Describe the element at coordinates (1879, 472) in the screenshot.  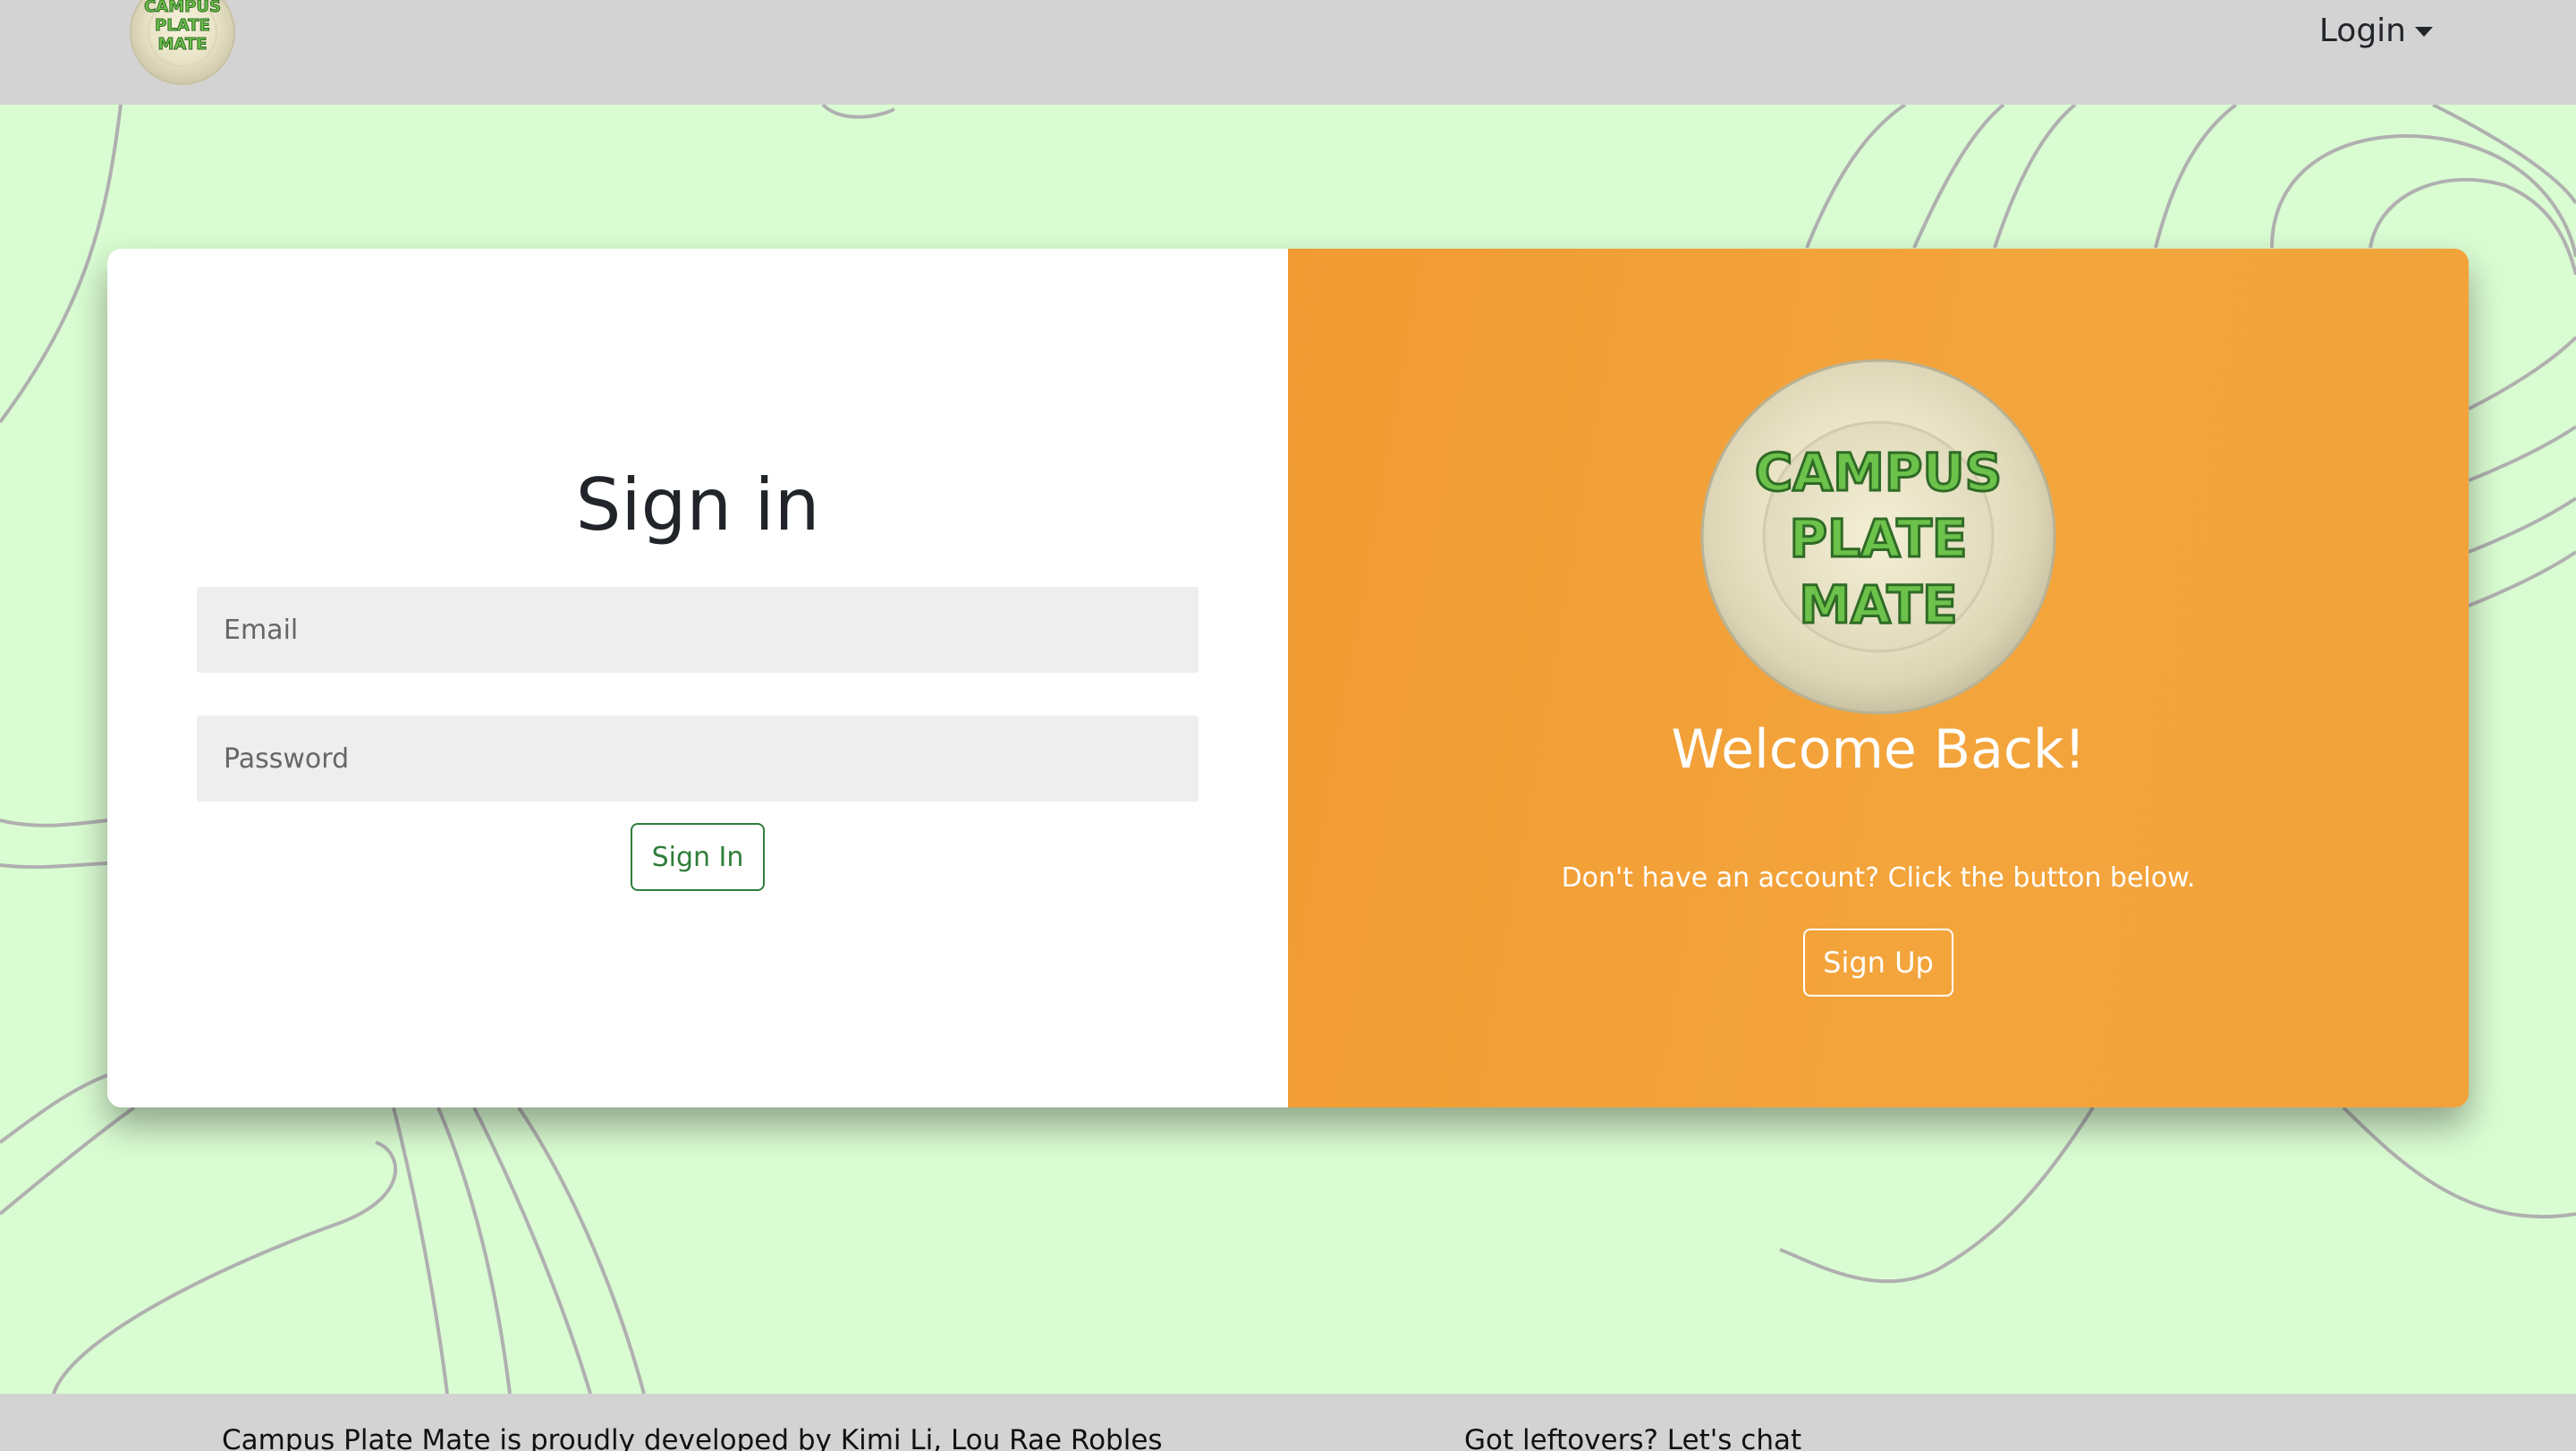
I see `plate-logo-line-1: CAMPUS` at that location.